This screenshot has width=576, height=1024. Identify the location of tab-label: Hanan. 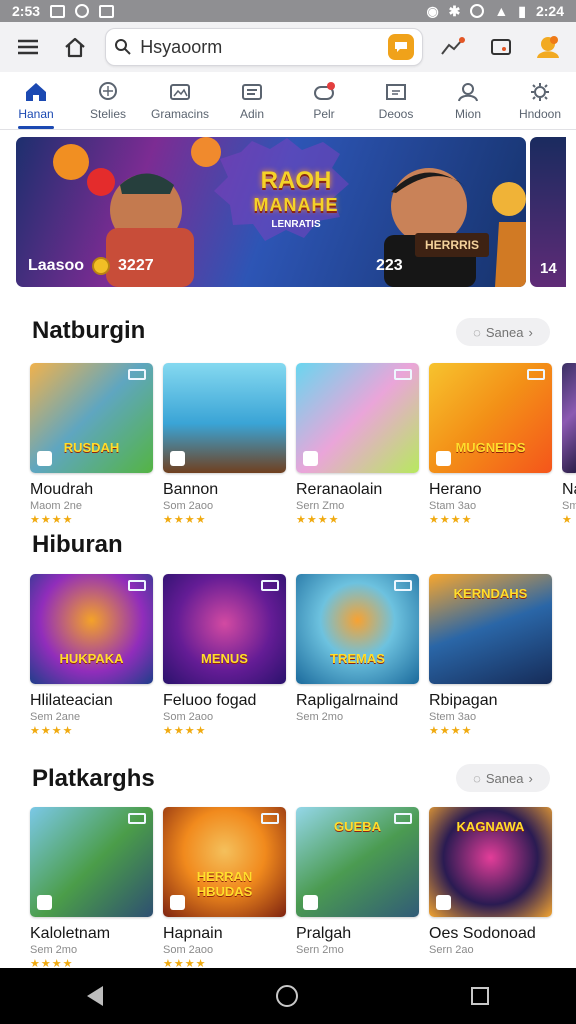
(36, 113).